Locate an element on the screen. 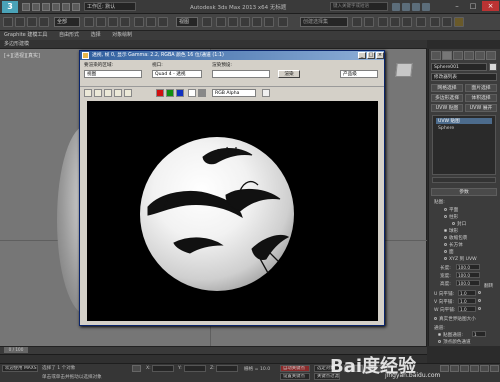 The height and width of the screenshot is (382, 500). u-flip-checkbox is located at coordinates (480, 293).